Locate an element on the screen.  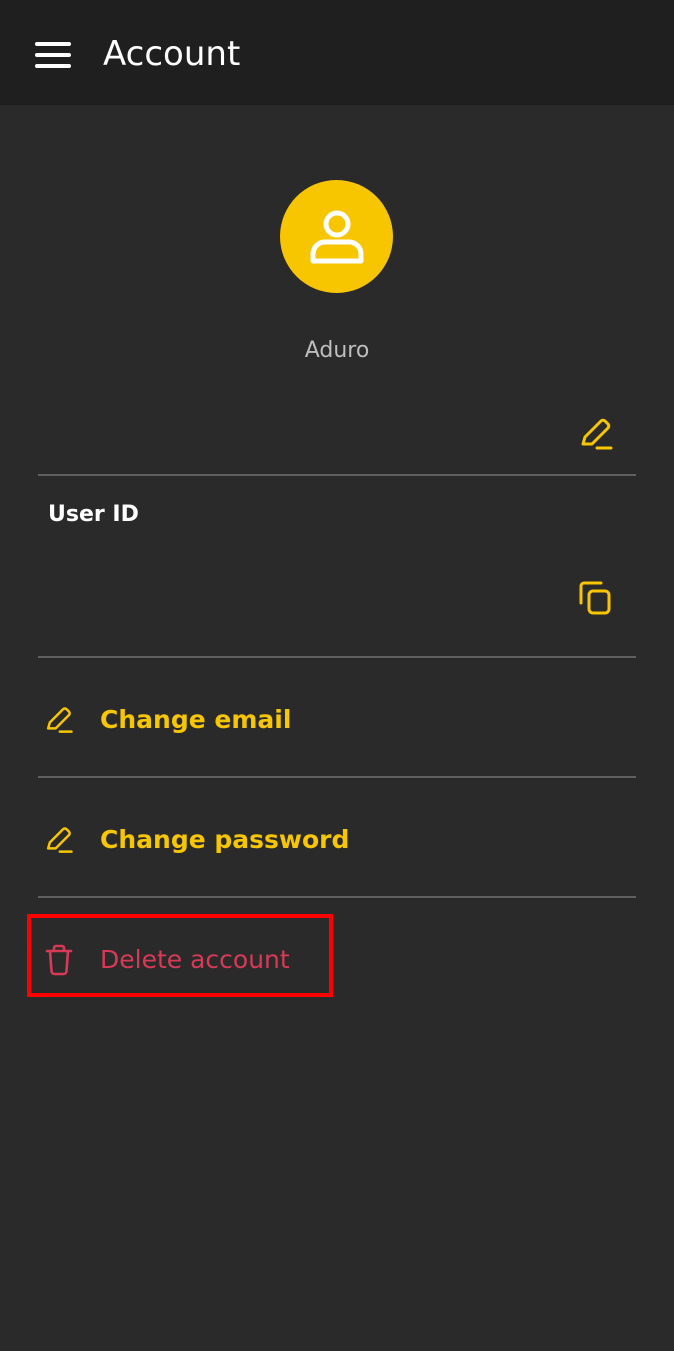
change-email-label: Change email is located at coordinates (196, 719).